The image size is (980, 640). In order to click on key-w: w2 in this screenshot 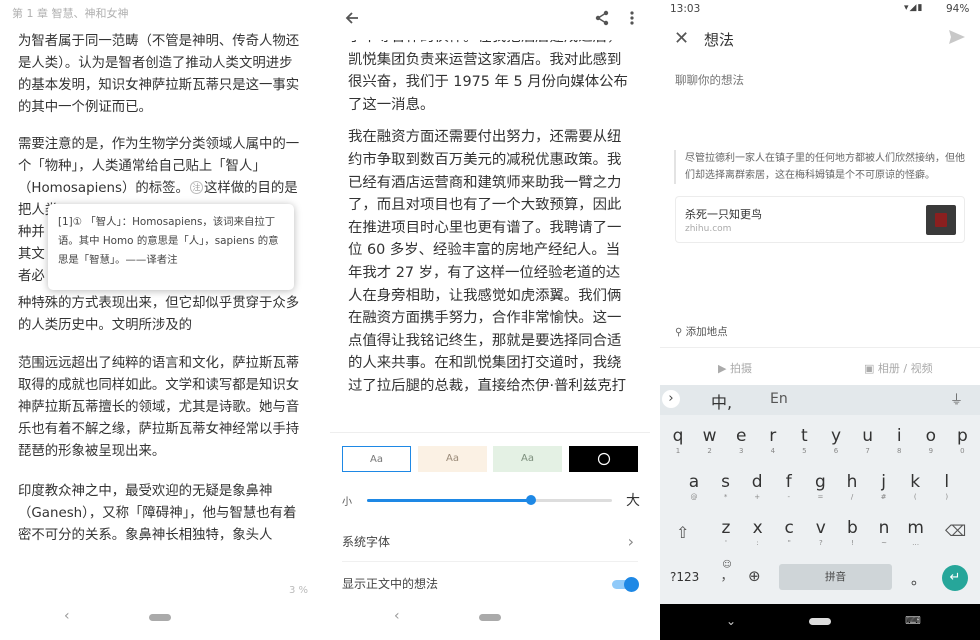, I will do `click(710, 440)`.